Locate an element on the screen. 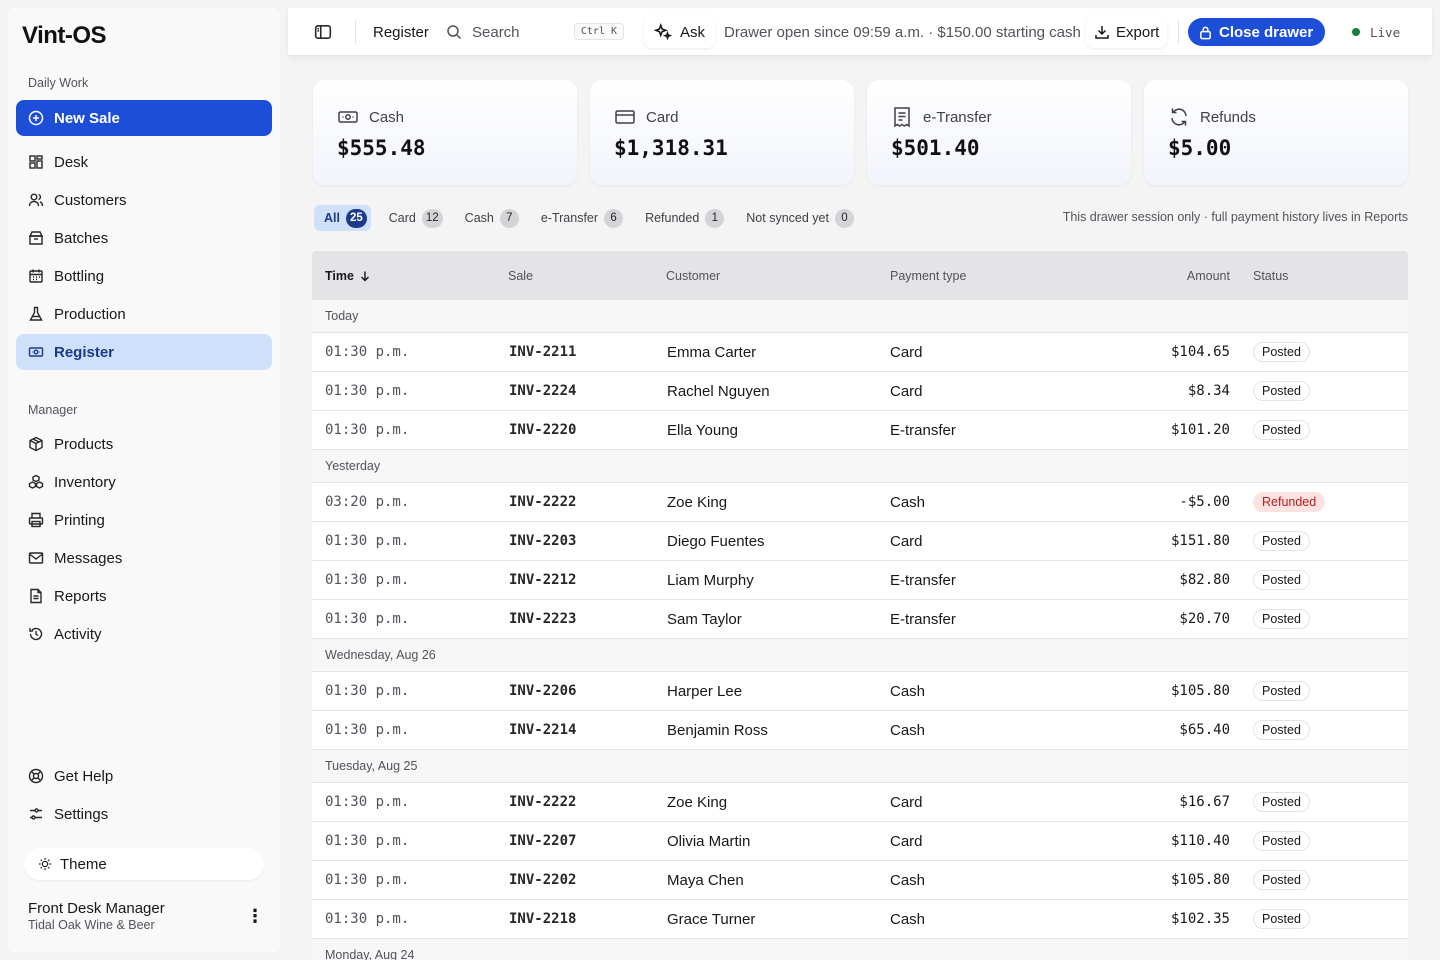 The image size is (1440, 960). cell-status: Posted is located at coordinates (1281, 691).